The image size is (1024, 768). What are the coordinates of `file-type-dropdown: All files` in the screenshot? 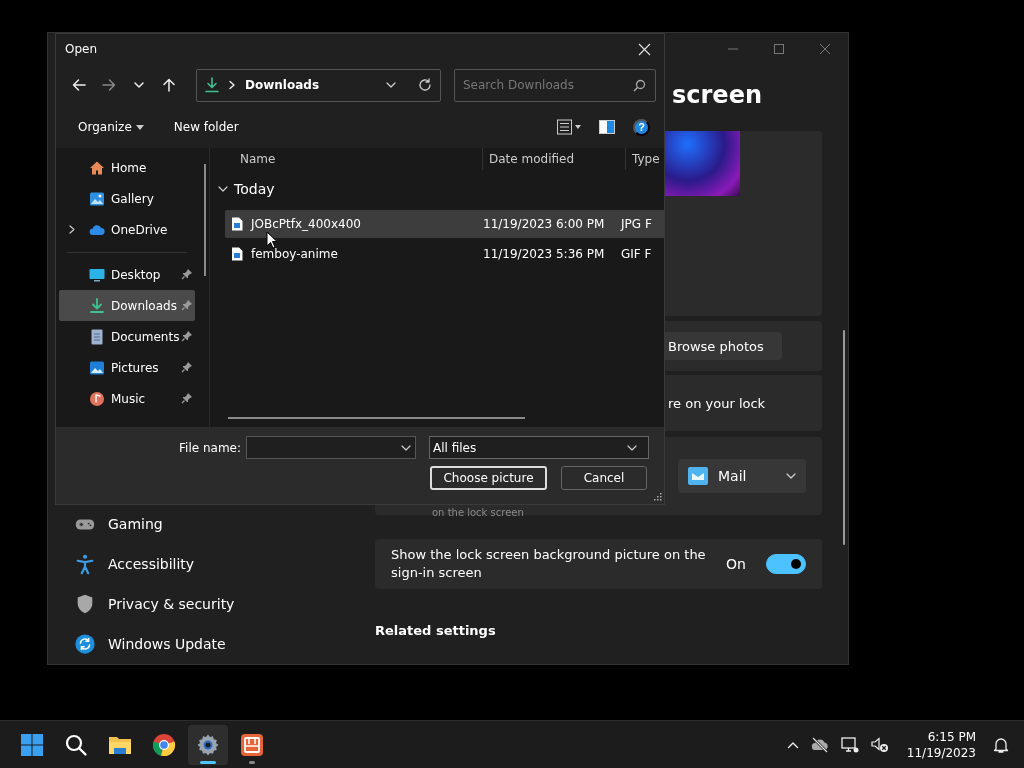 It's located at (539, 447).